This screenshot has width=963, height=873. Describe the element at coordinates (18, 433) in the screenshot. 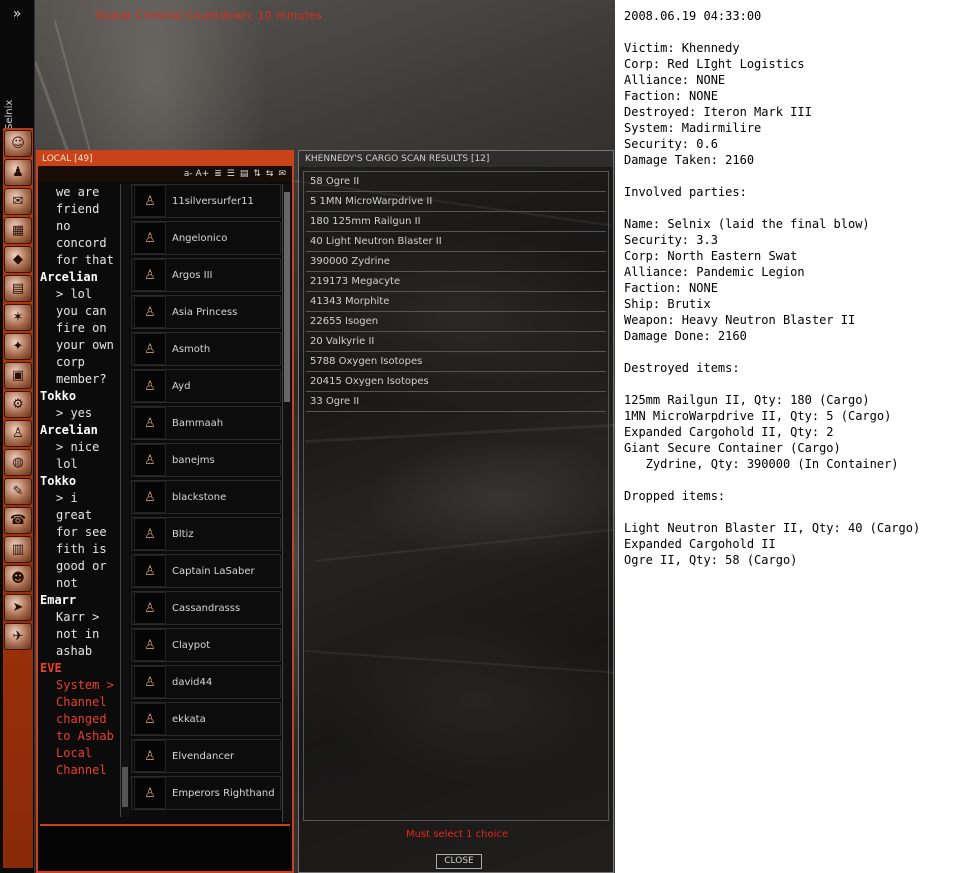

I see `fleet-button: ♙` at that location.